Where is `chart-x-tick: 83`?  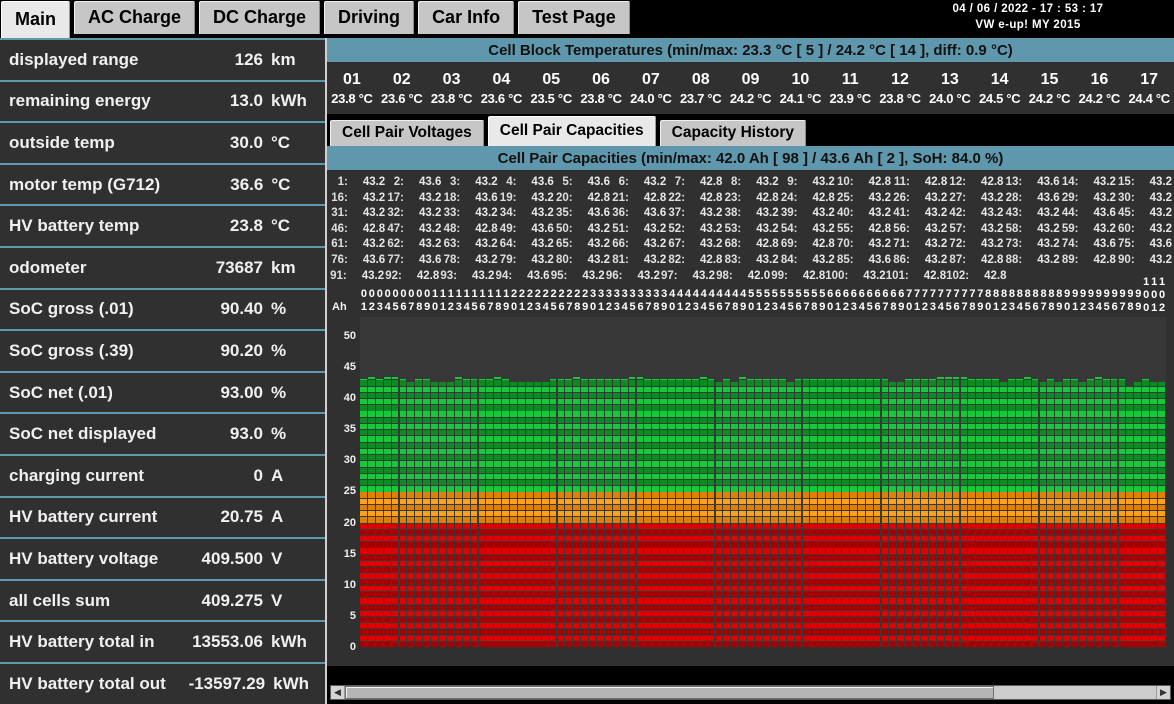 chart-x-tick: 83 is located at coordinates (1011, 301).